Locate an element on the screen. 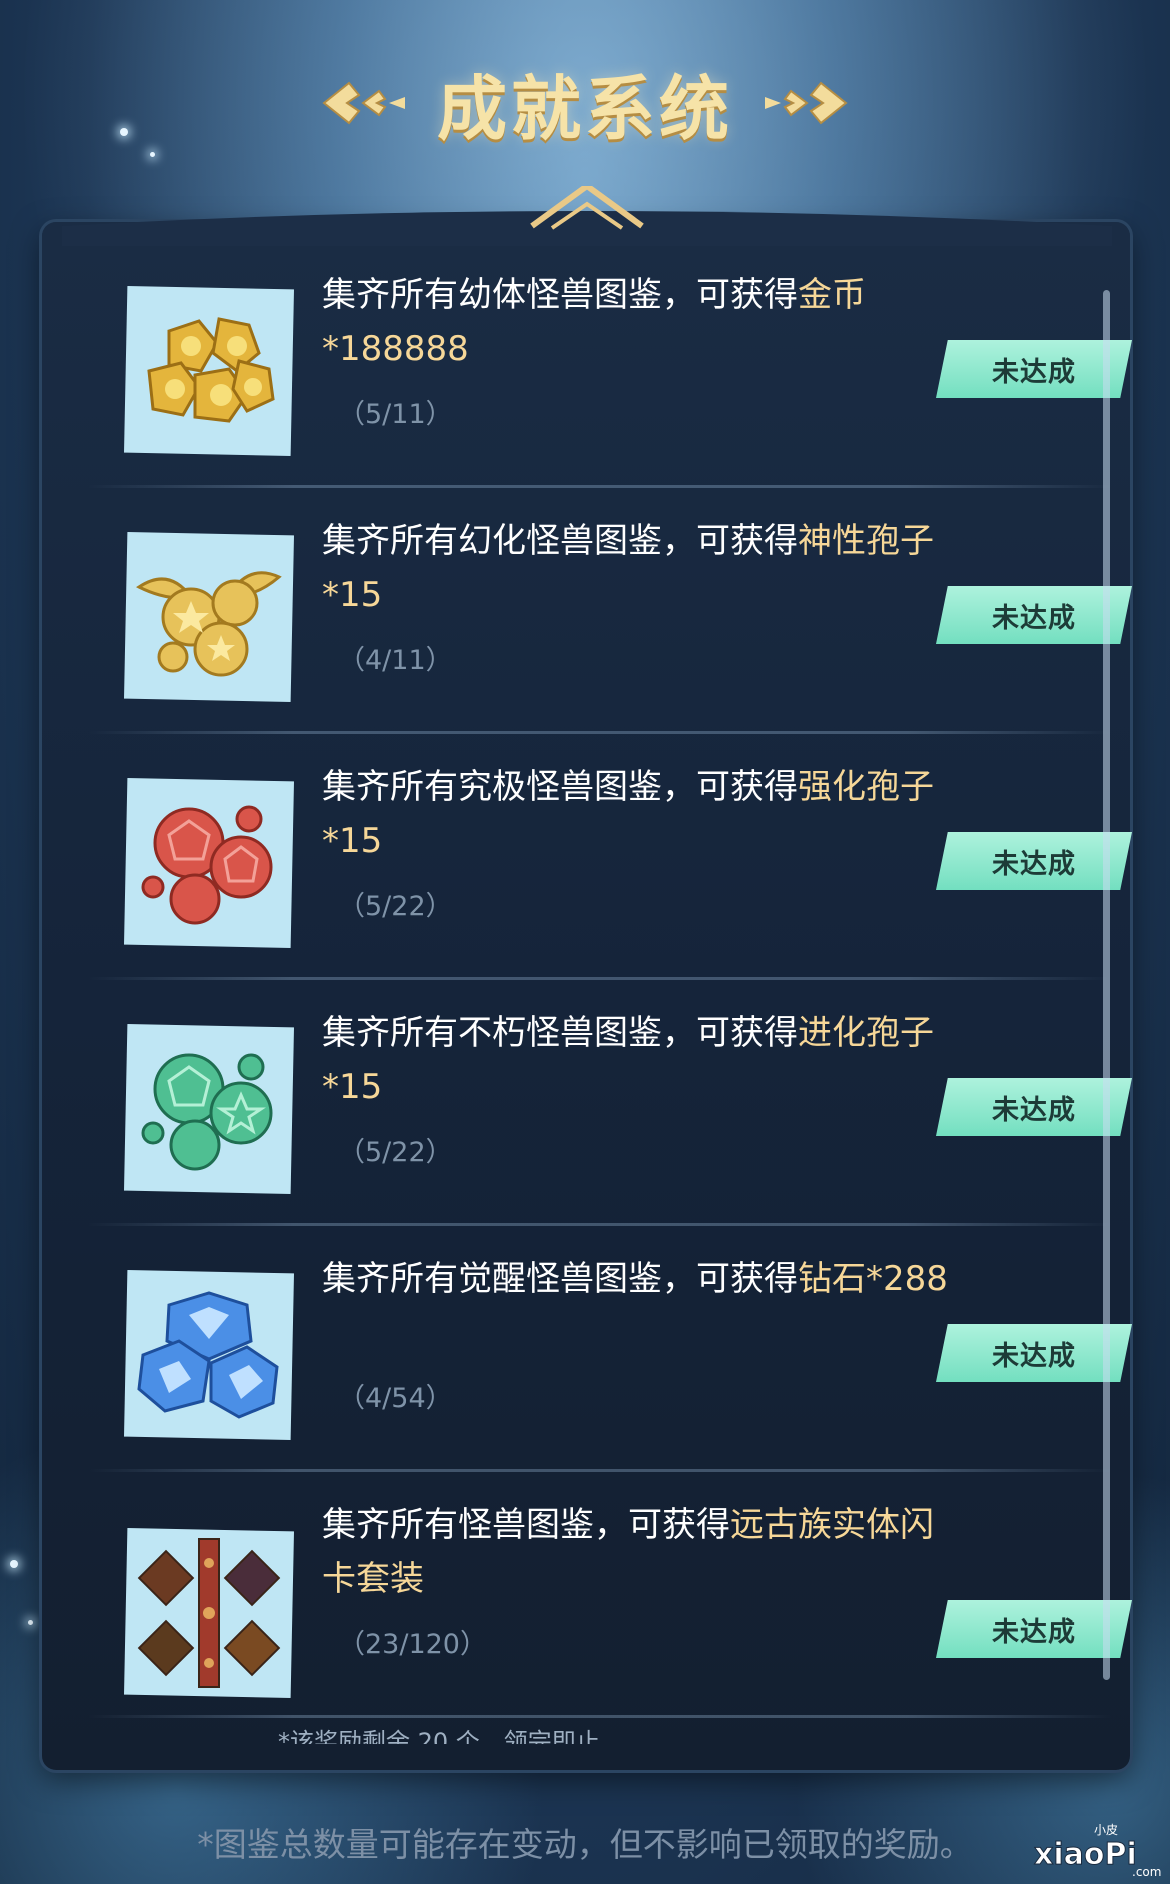 The height and width of the screenshot is (1884, 1170). title-banner: 成就系统 is located at coordinates (585, 104).